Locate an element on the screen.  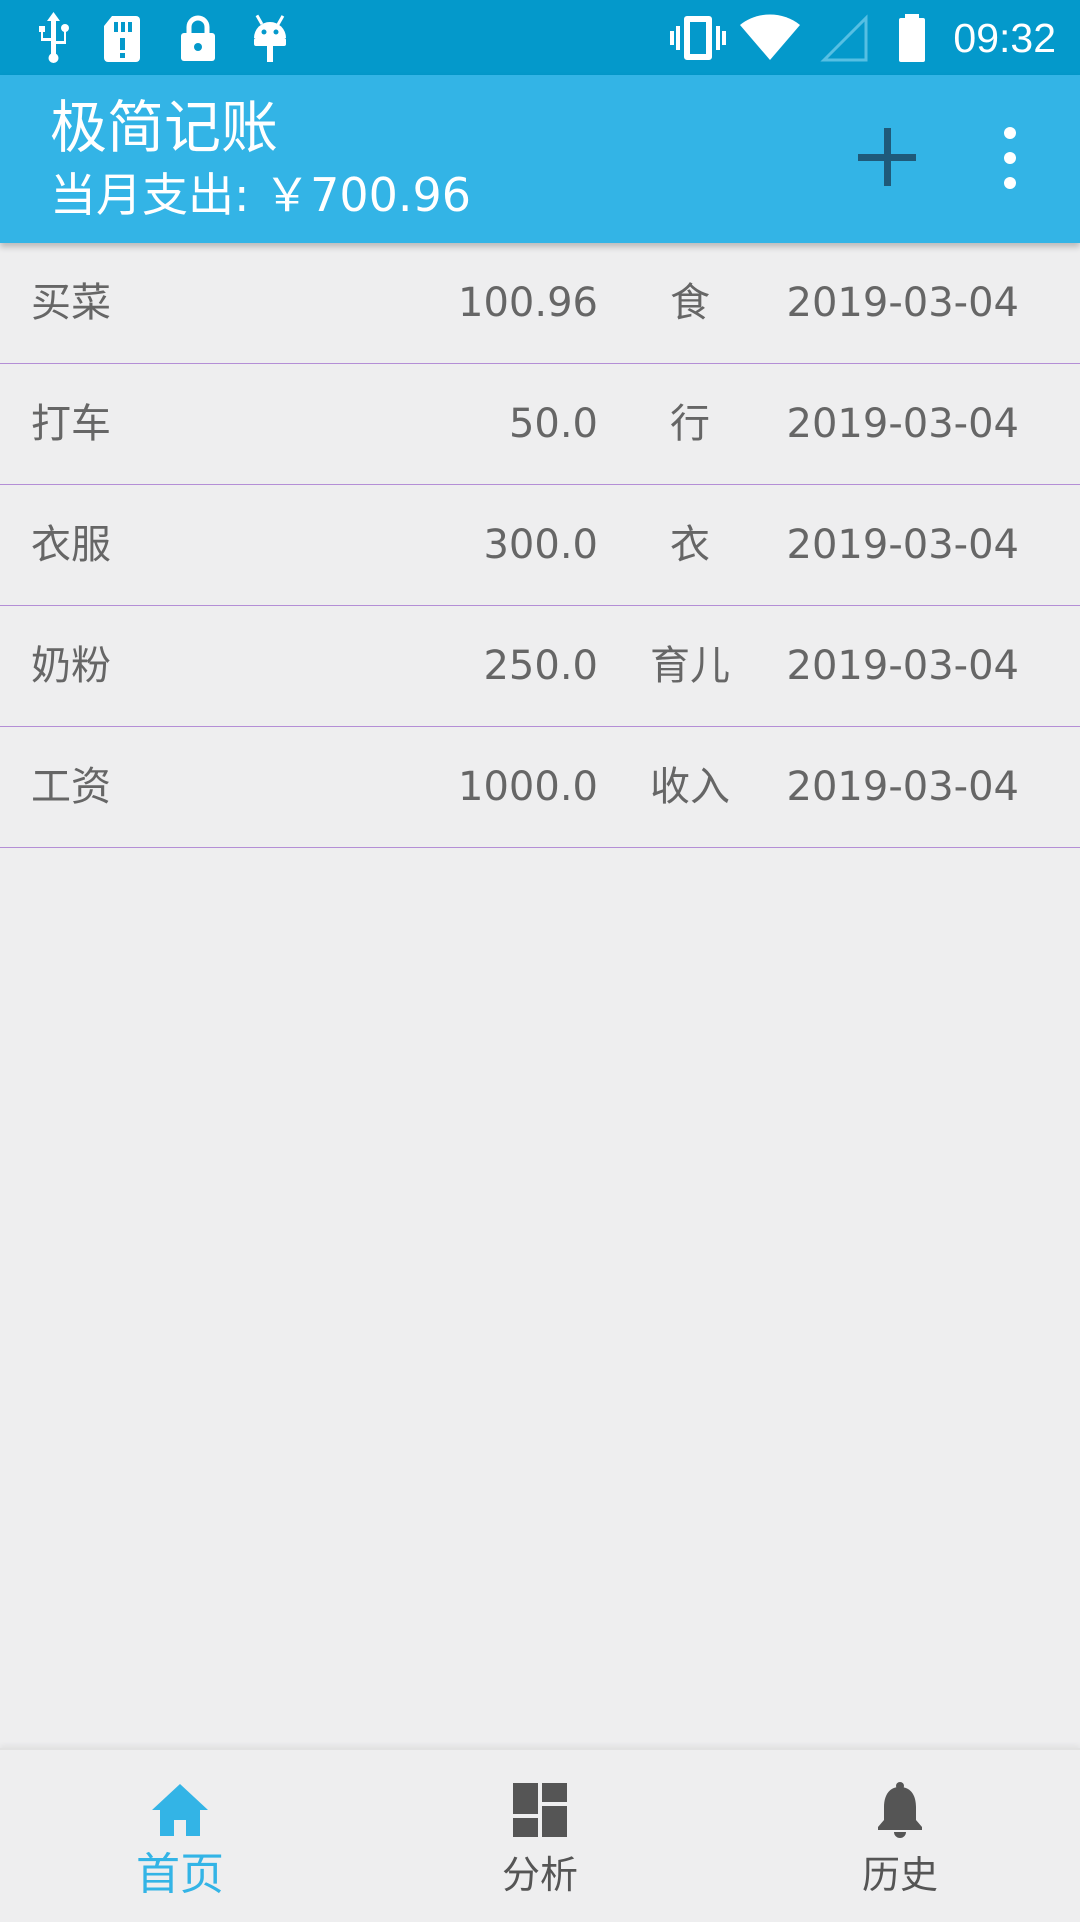
dashboard-icon is located at coordinates (540, 1810).